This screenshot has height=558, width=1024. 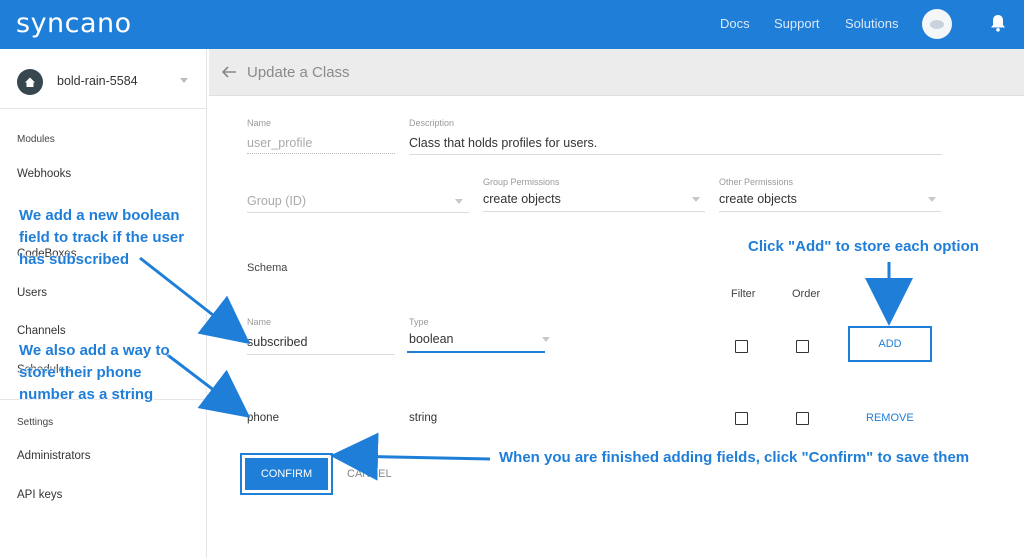 I want to click on new-field-type-underline, so click(x=476, y=352).